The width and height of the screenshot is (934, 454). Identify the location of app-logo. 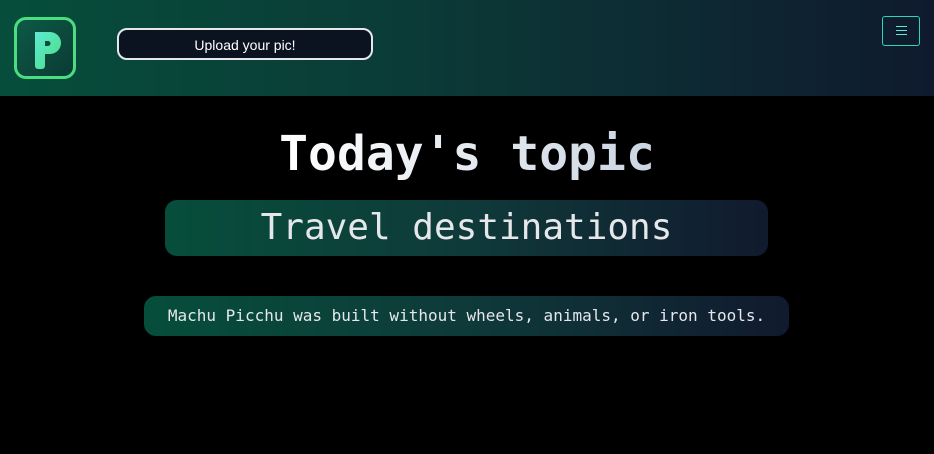
(45, 48).